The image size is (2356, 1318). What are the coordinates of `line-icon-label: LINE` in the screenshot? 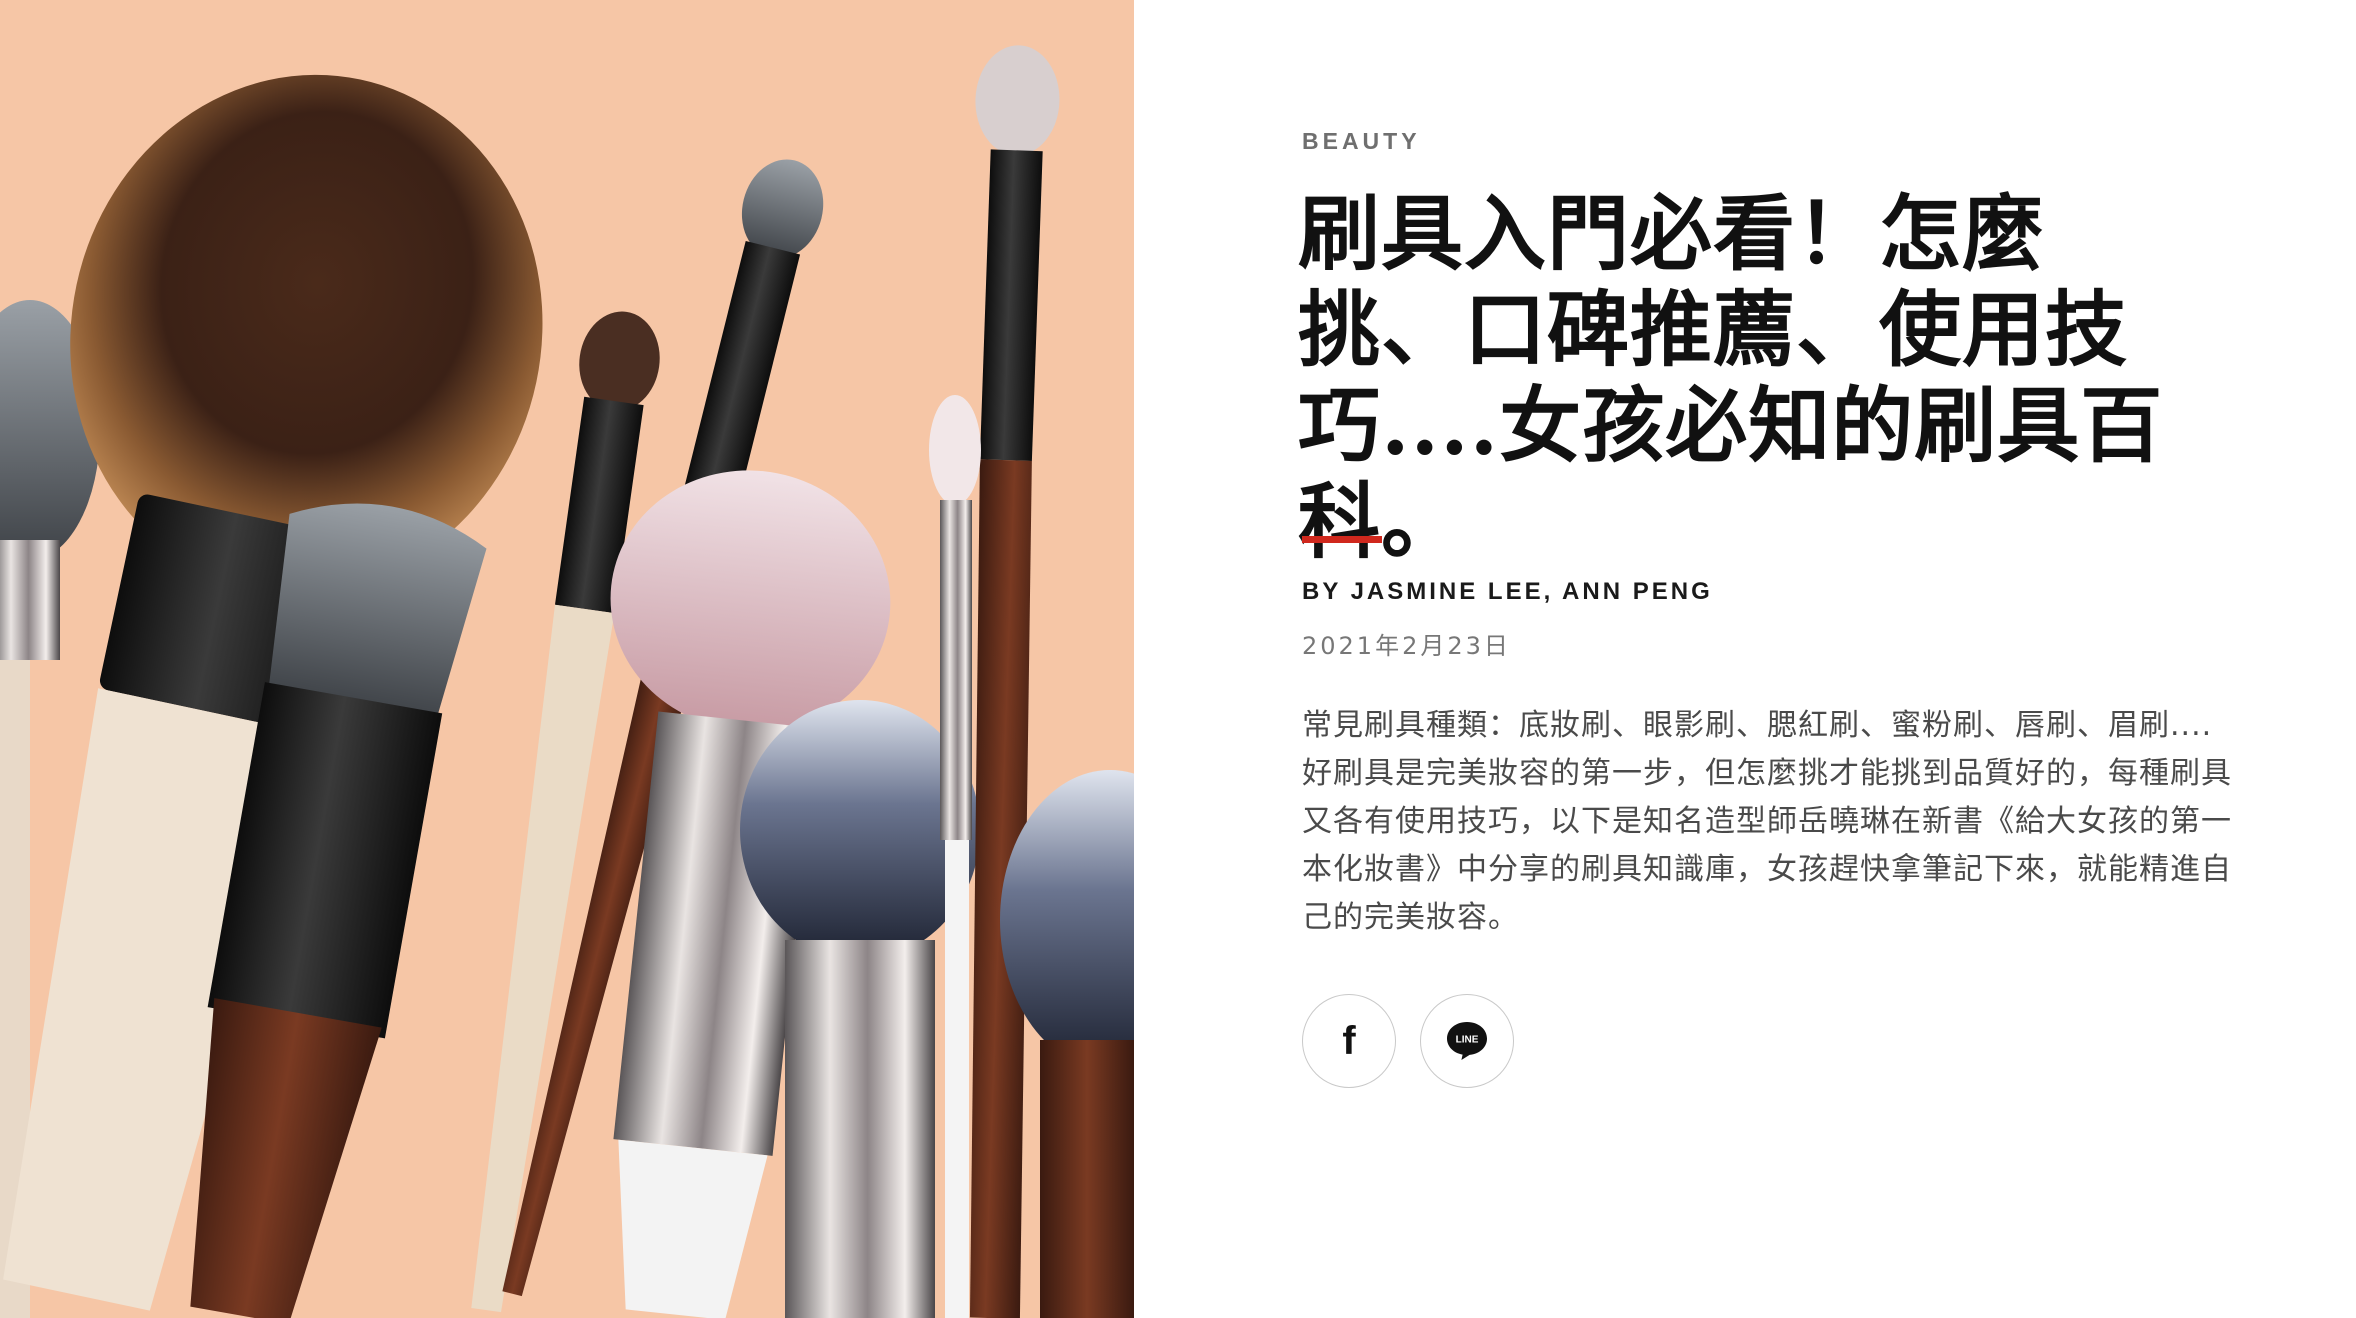 It's located at (1467, 1040).